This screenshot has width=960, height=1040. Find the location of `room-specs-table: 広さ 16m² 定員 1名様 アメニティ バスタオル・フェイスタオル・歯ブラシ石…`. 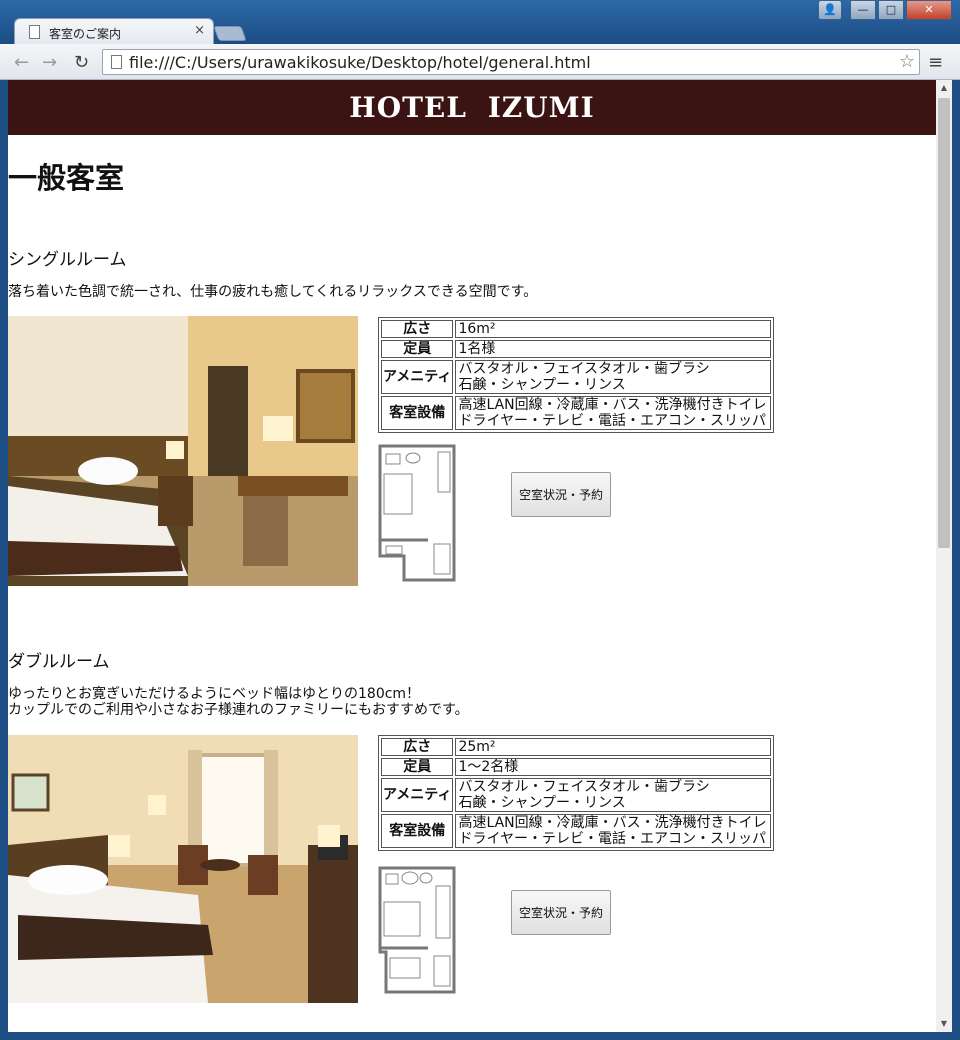

room-specs-table: 広さ 16m² 定員 1名様 アメニティ バスタオル・フェイスタオル・歯ブラシ石… is located at coordinates (576, 375).